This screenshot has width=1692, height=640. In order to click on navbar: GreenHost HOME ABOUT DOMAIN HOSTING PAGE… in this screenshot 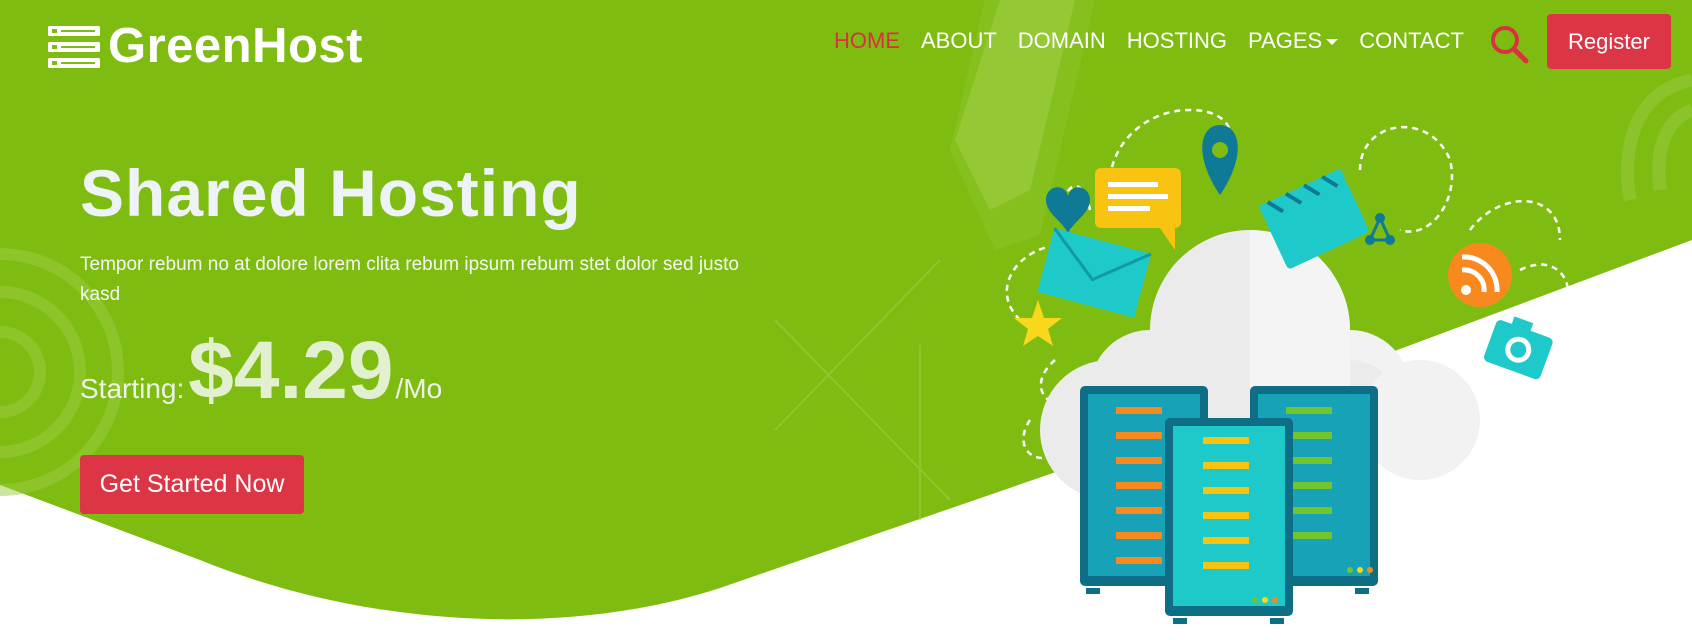, I will do `click(846, 45)`.